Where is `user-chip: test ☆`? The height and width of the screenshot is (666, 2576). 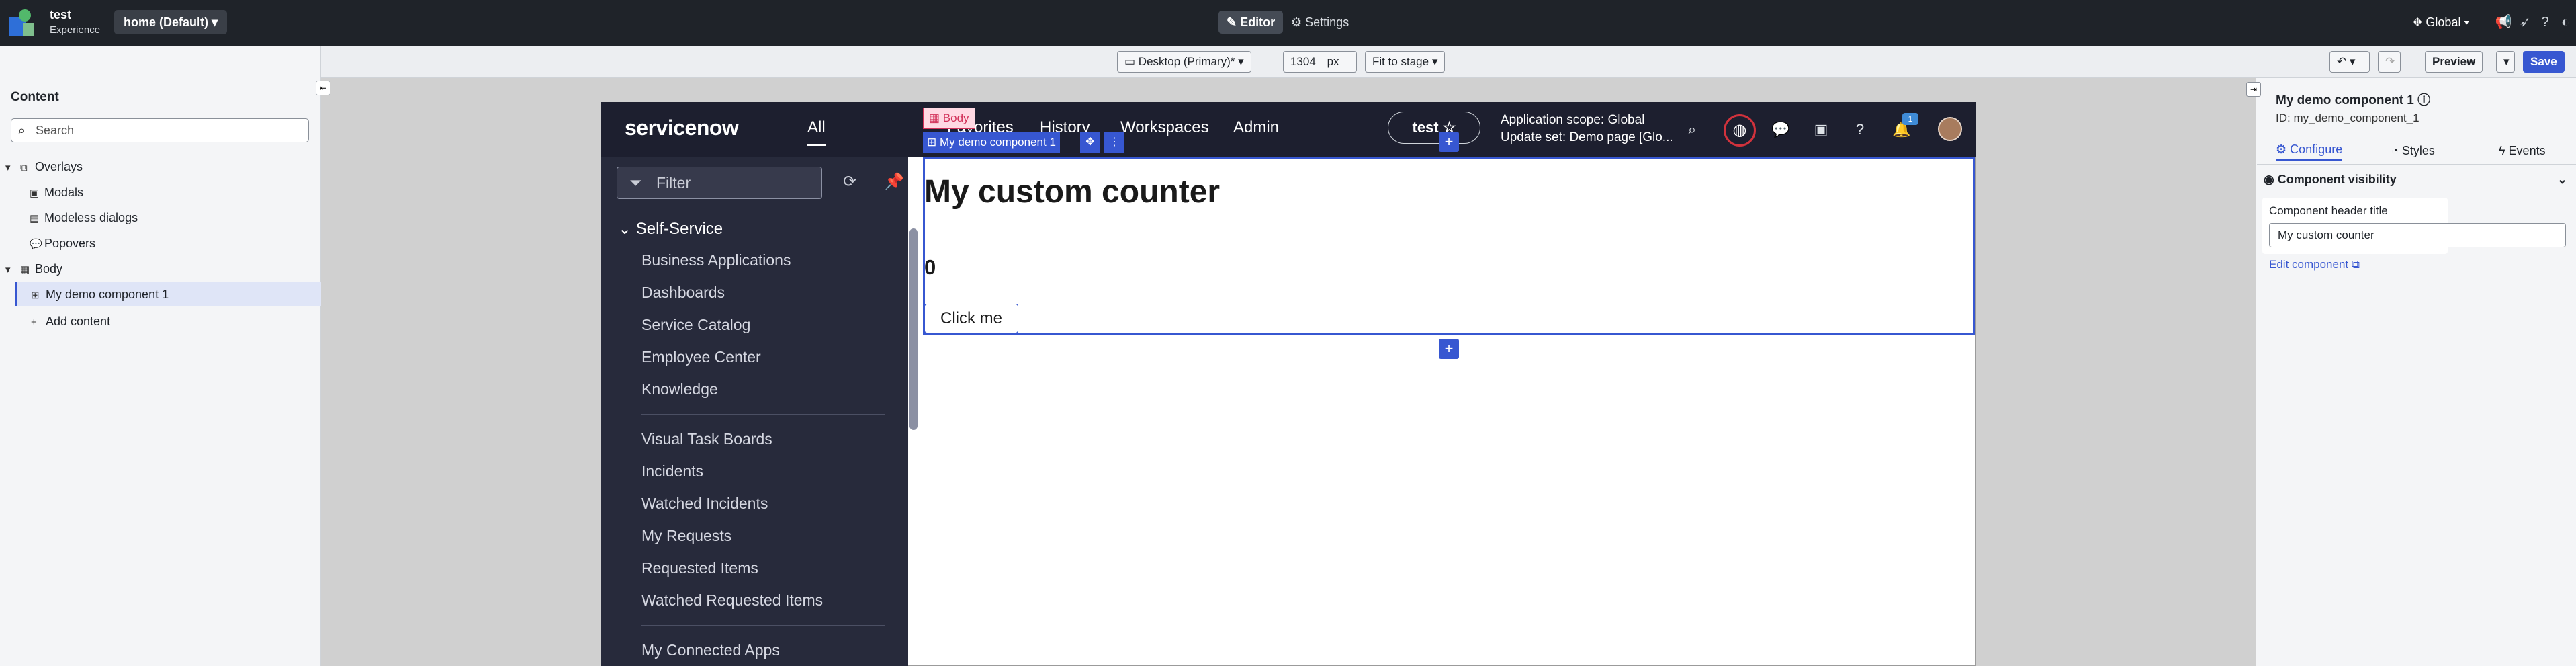
user-chip: test ☆ is located at coordinates (1434, 128).